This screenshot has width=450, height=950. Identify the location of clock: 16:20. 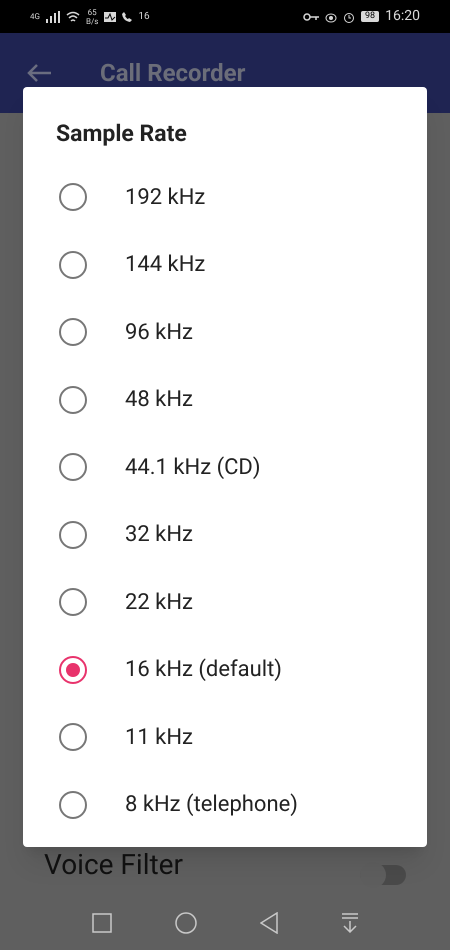
(402, 16).